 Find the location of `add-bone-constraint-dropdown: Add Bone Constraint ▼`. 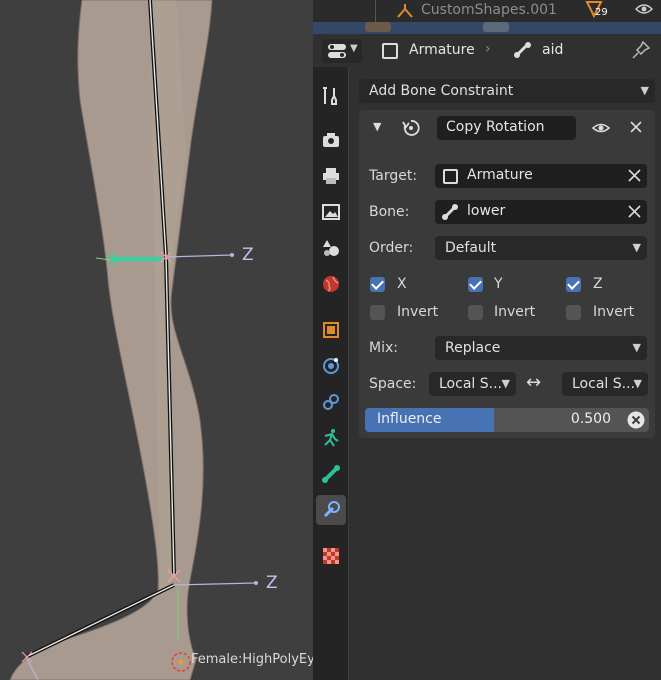

add-bone-constraint-dropdown: Add Bone Constraint ▼ is located at coordinates (507, 91).